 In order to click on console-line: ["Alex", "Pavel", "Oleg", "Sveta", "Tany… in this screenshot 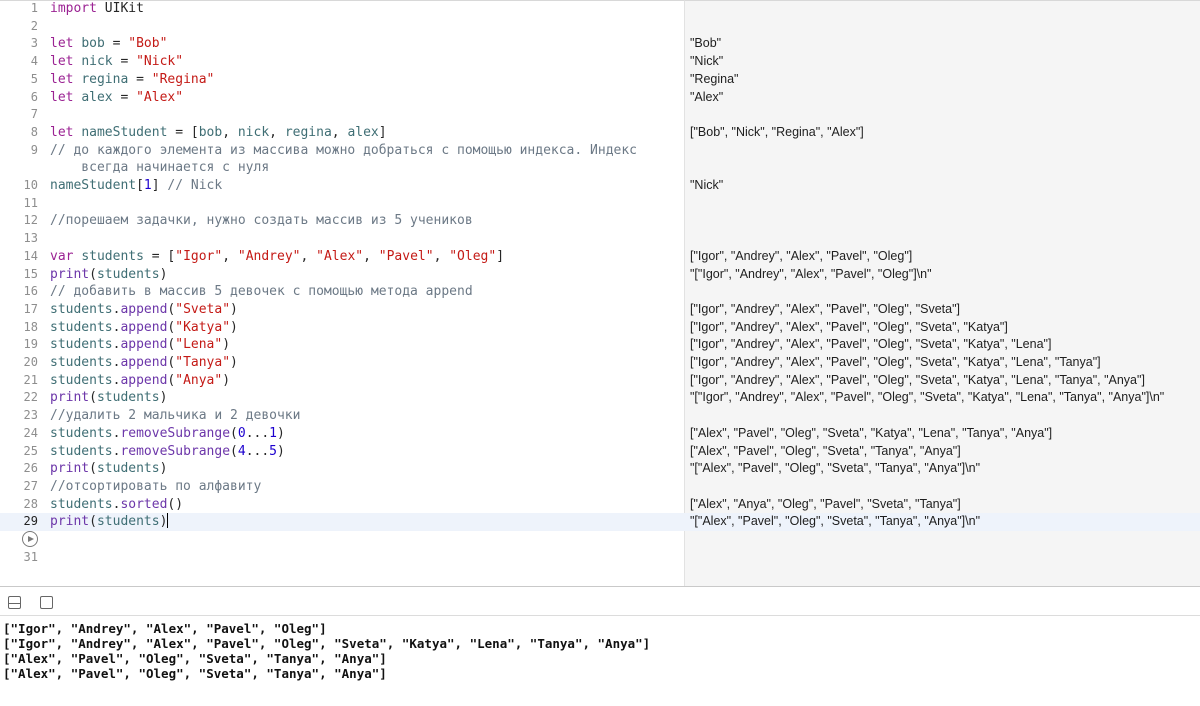, I will do `click(195, 673)`.